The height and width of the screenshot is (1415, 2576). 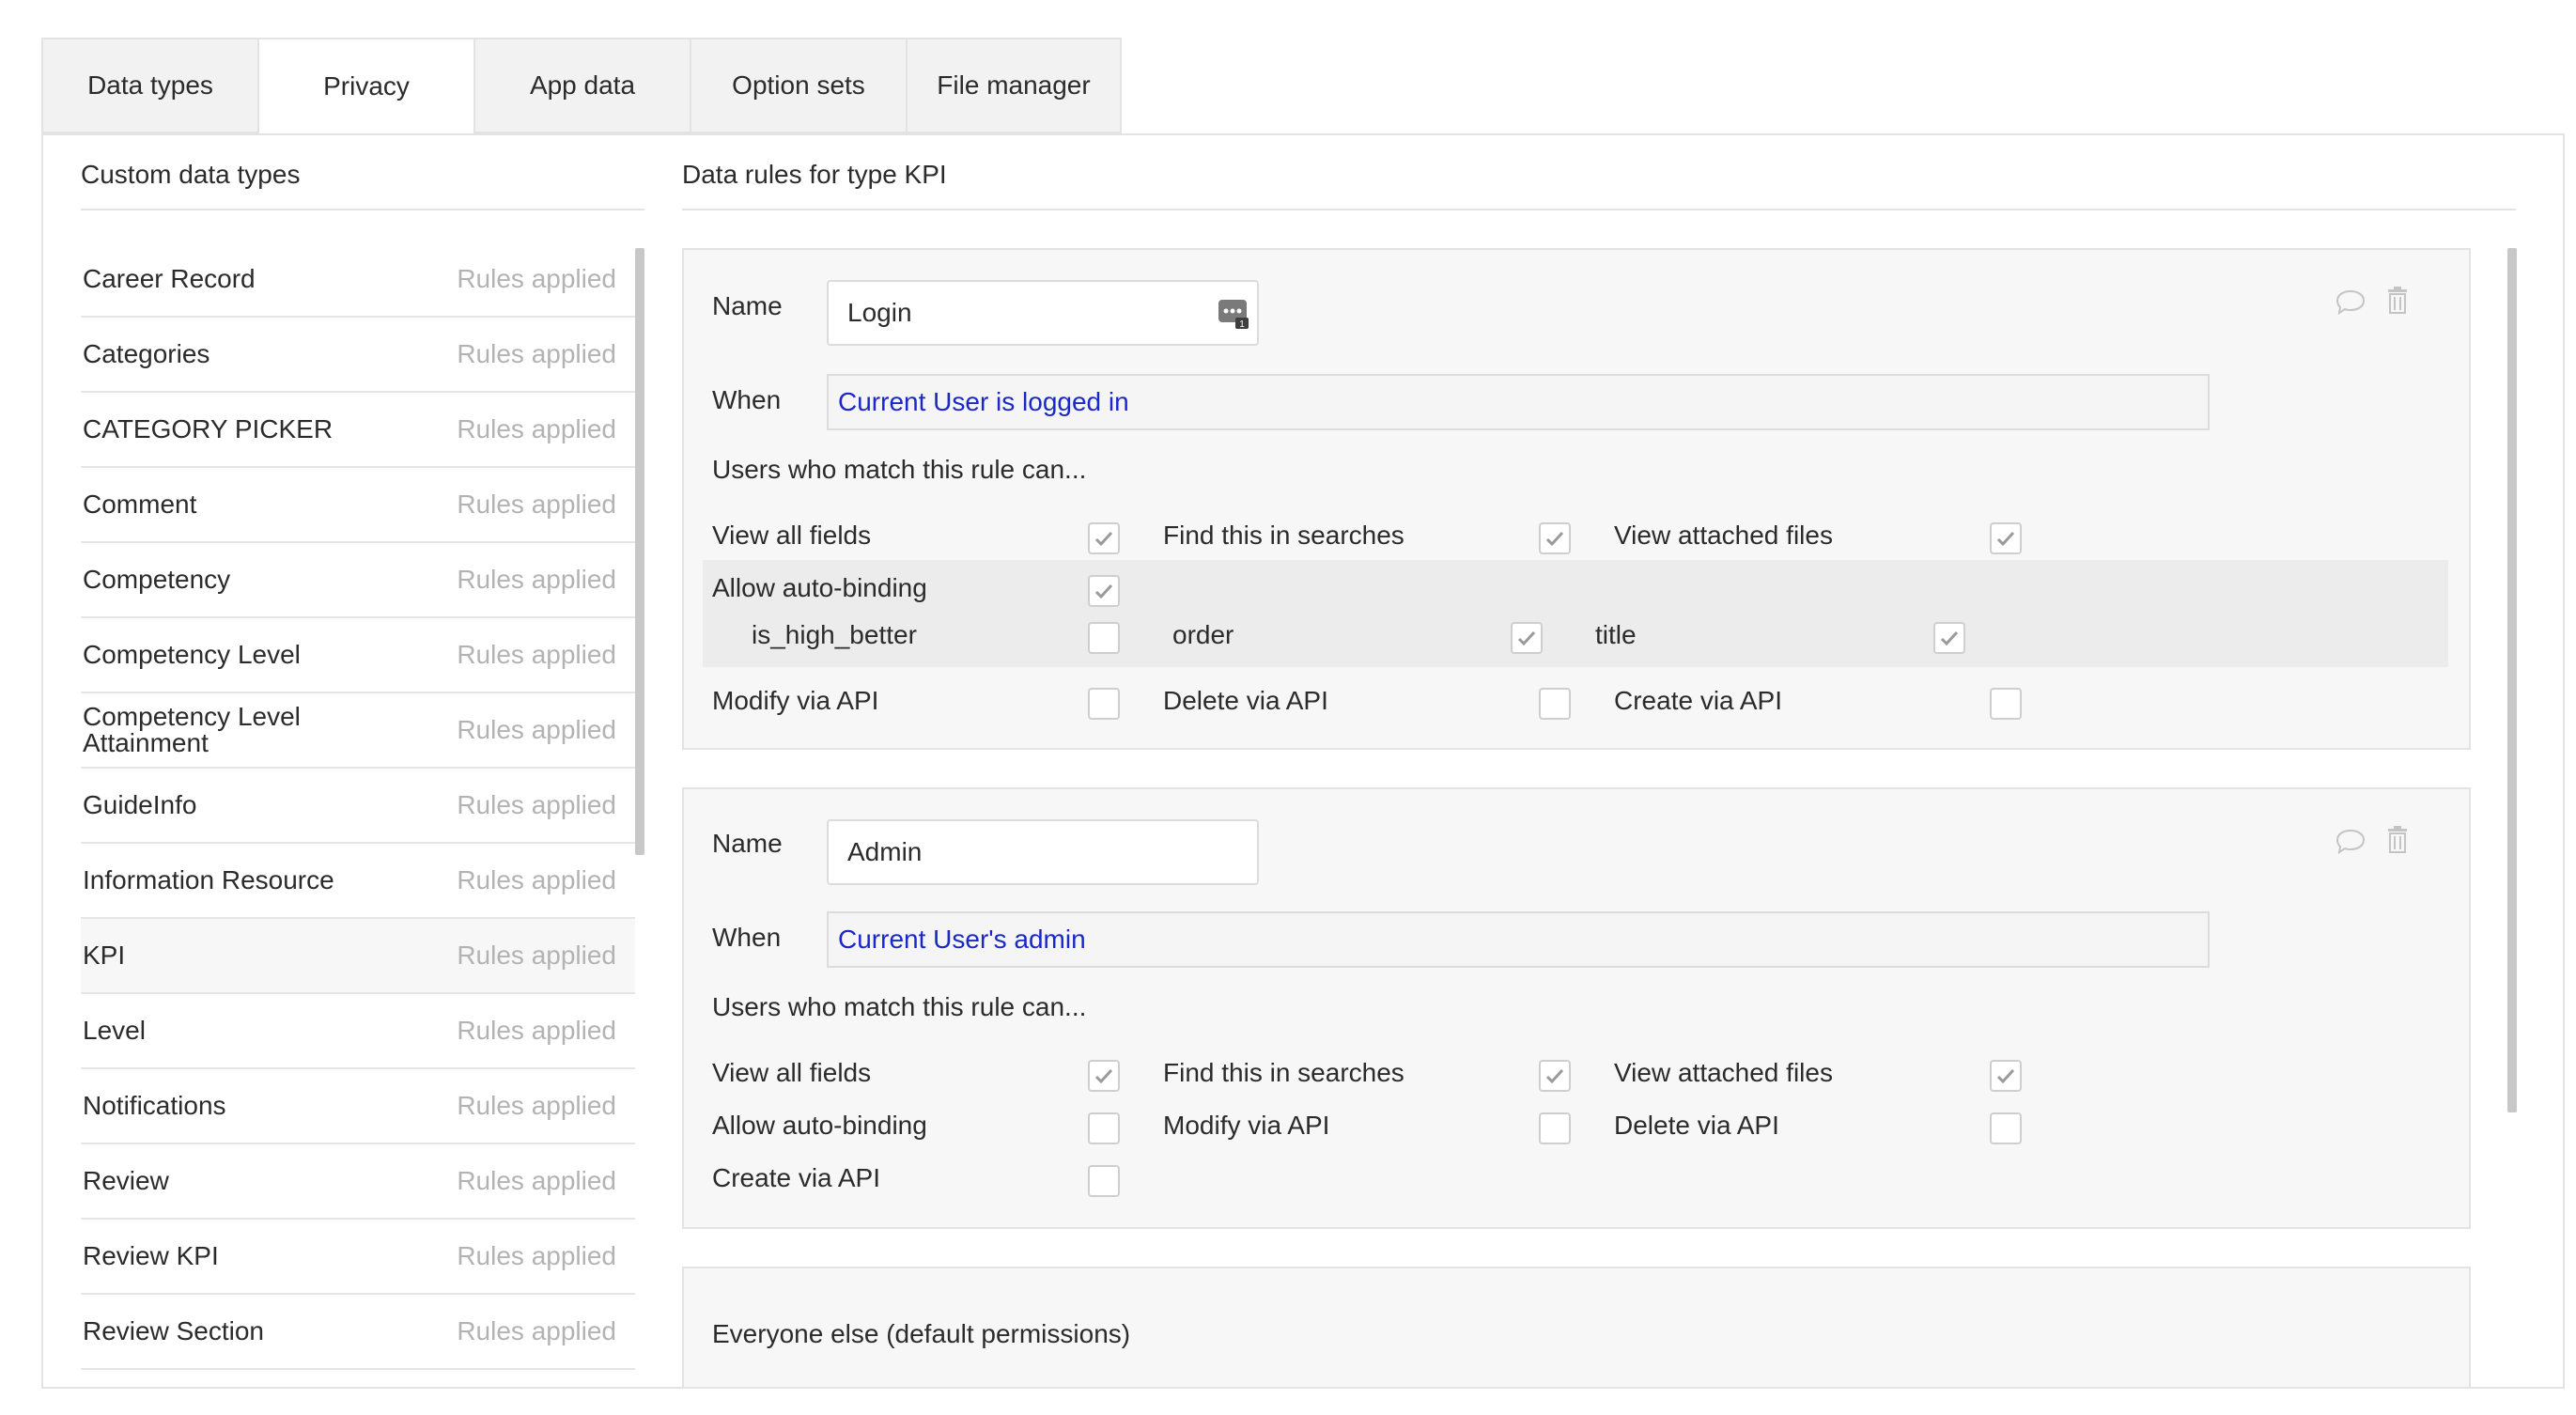 I want to click on rule-name-input: Login 1, so click(x=1043, y=313).